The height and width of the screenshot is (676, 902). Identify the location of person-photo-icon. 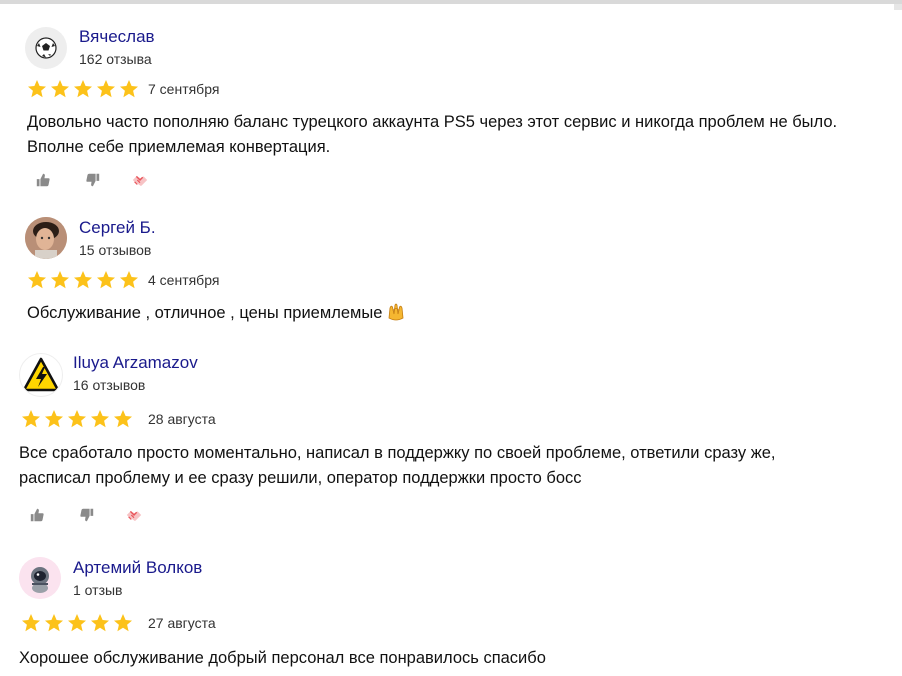
(46, 238).